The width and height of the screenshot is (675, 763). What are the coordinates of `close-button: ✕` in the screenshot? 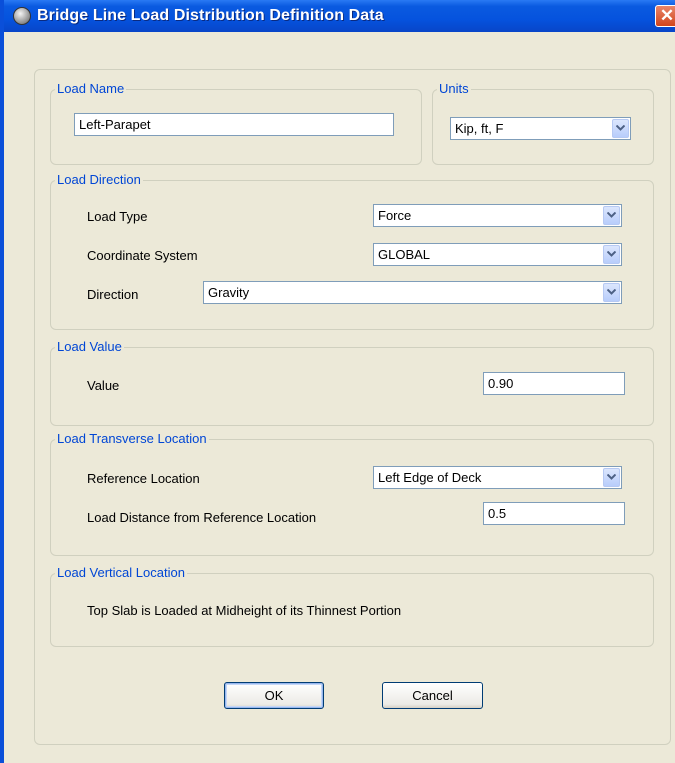 It's located at (665, 16).